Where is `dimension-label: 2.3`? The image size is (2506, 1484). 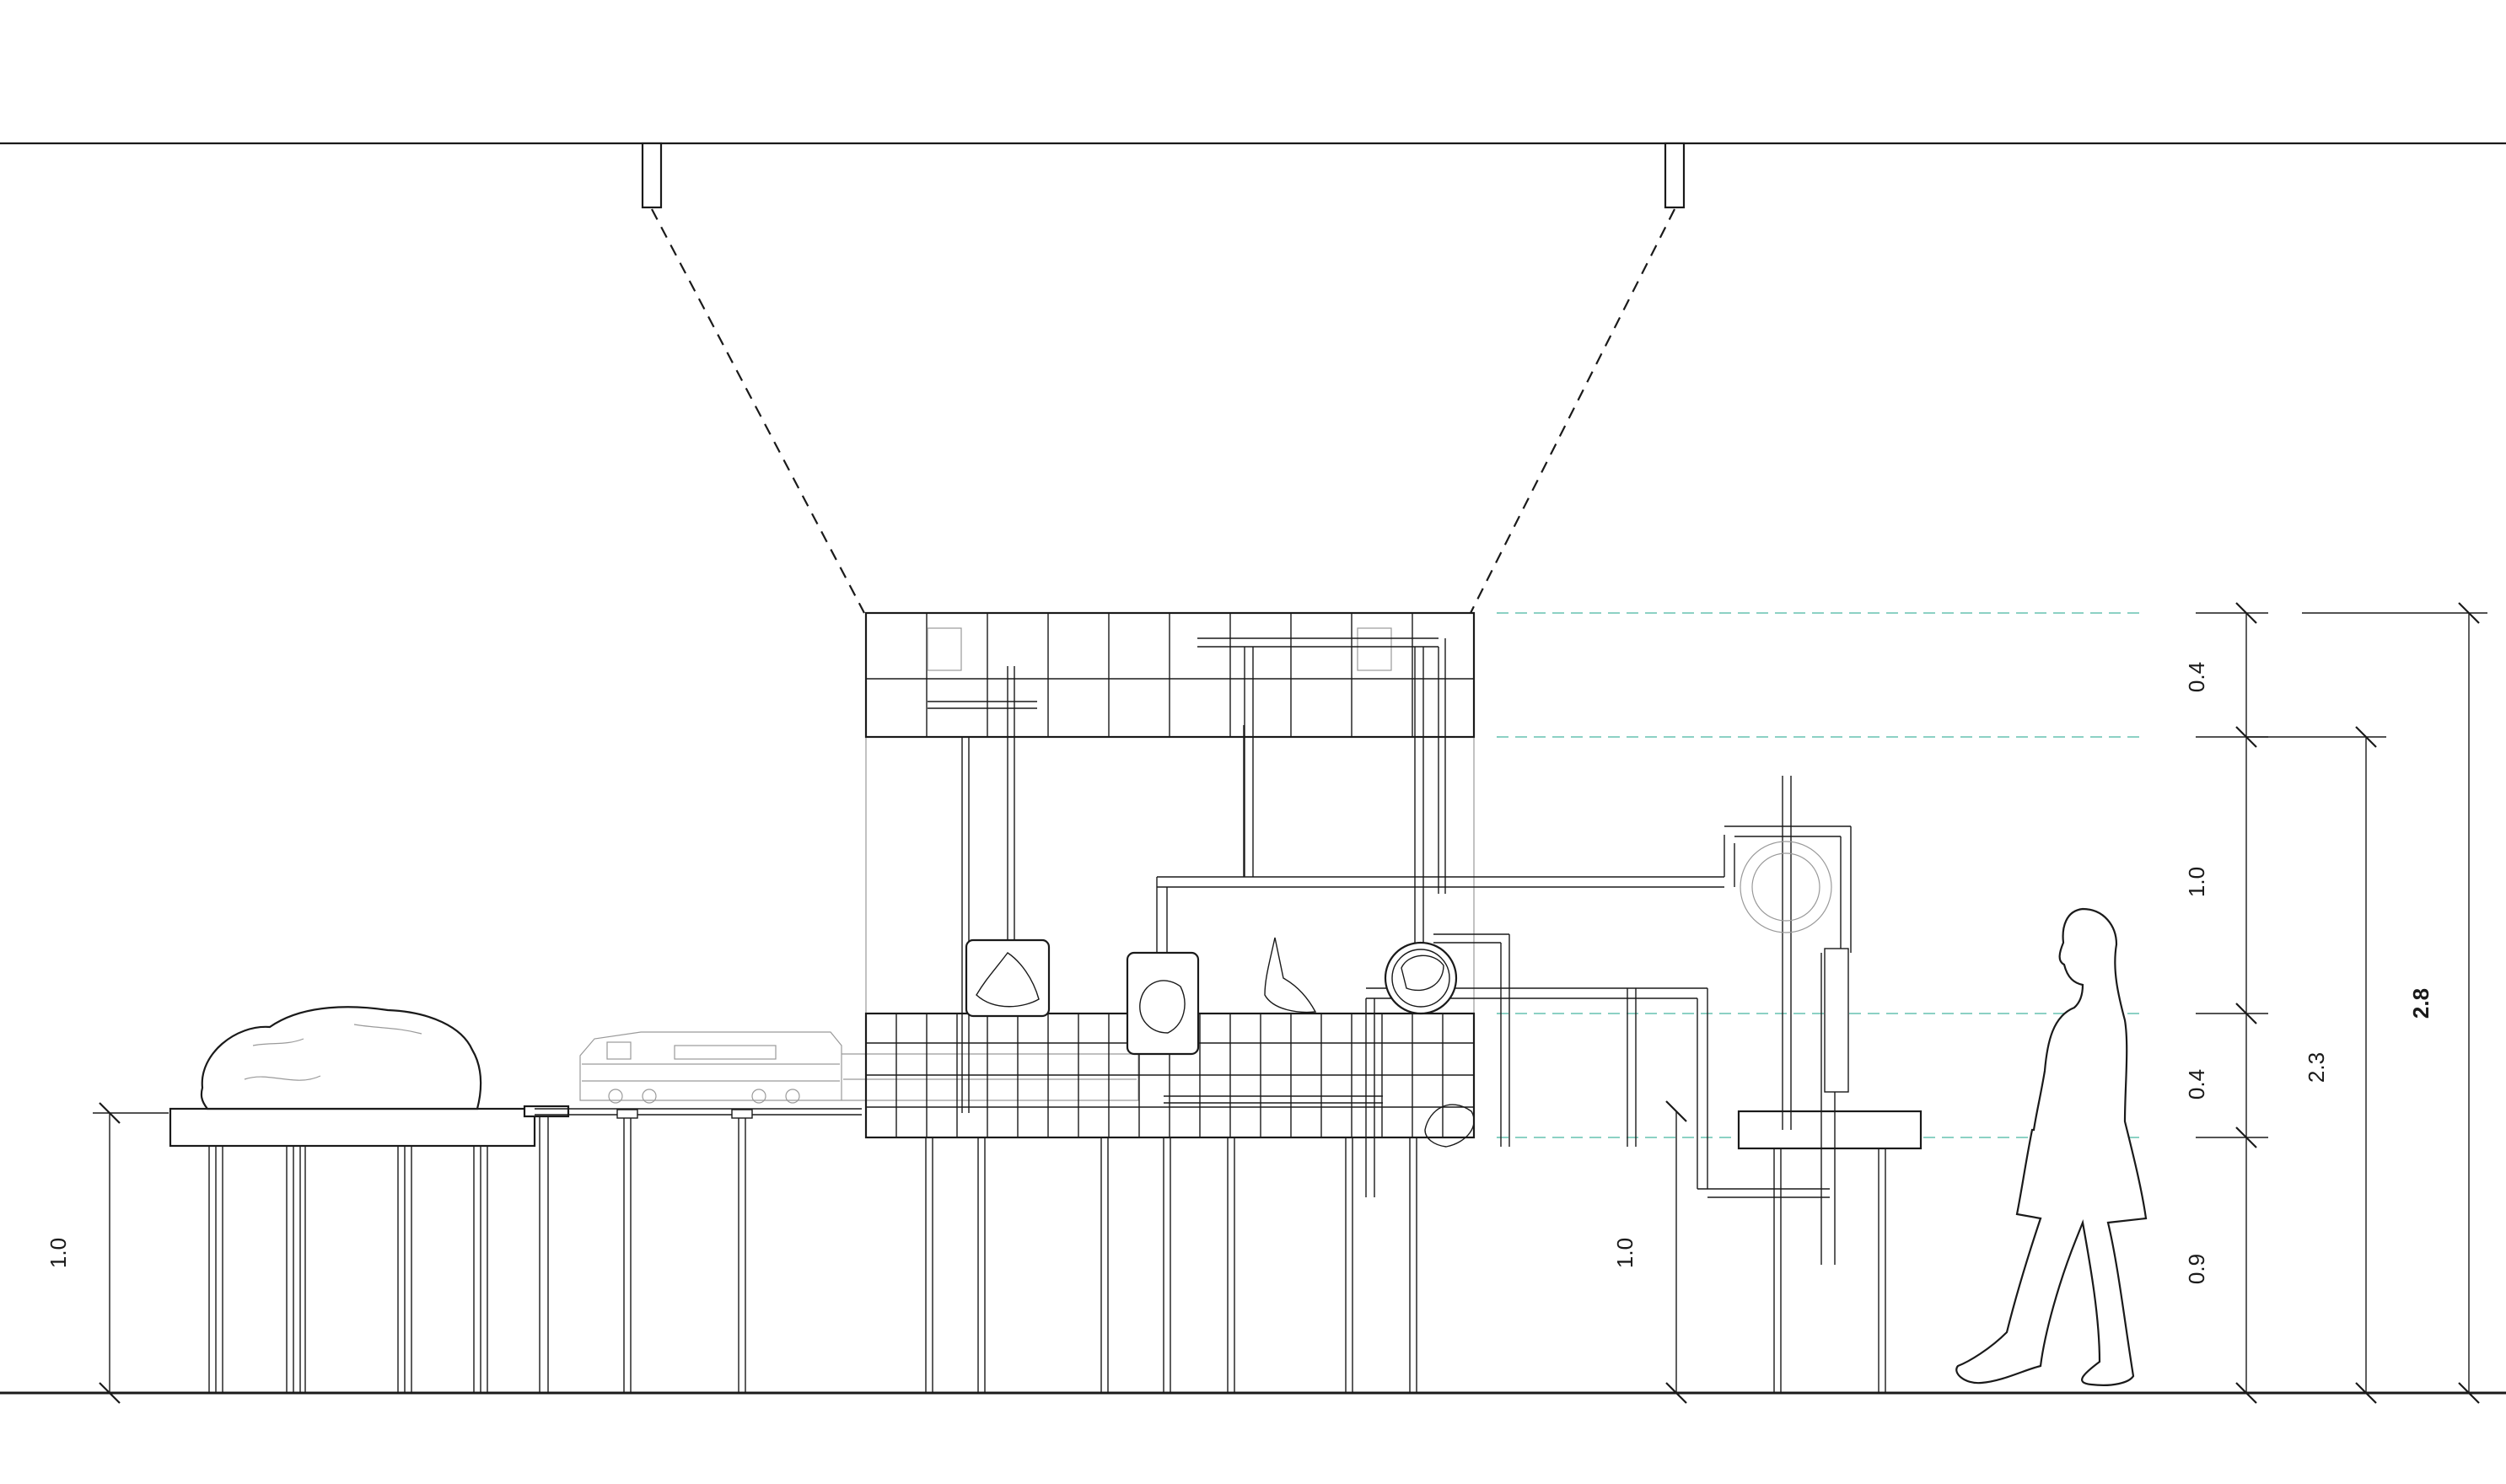
dimension-label: 2.3 is located at coordinates (2316, 1067).